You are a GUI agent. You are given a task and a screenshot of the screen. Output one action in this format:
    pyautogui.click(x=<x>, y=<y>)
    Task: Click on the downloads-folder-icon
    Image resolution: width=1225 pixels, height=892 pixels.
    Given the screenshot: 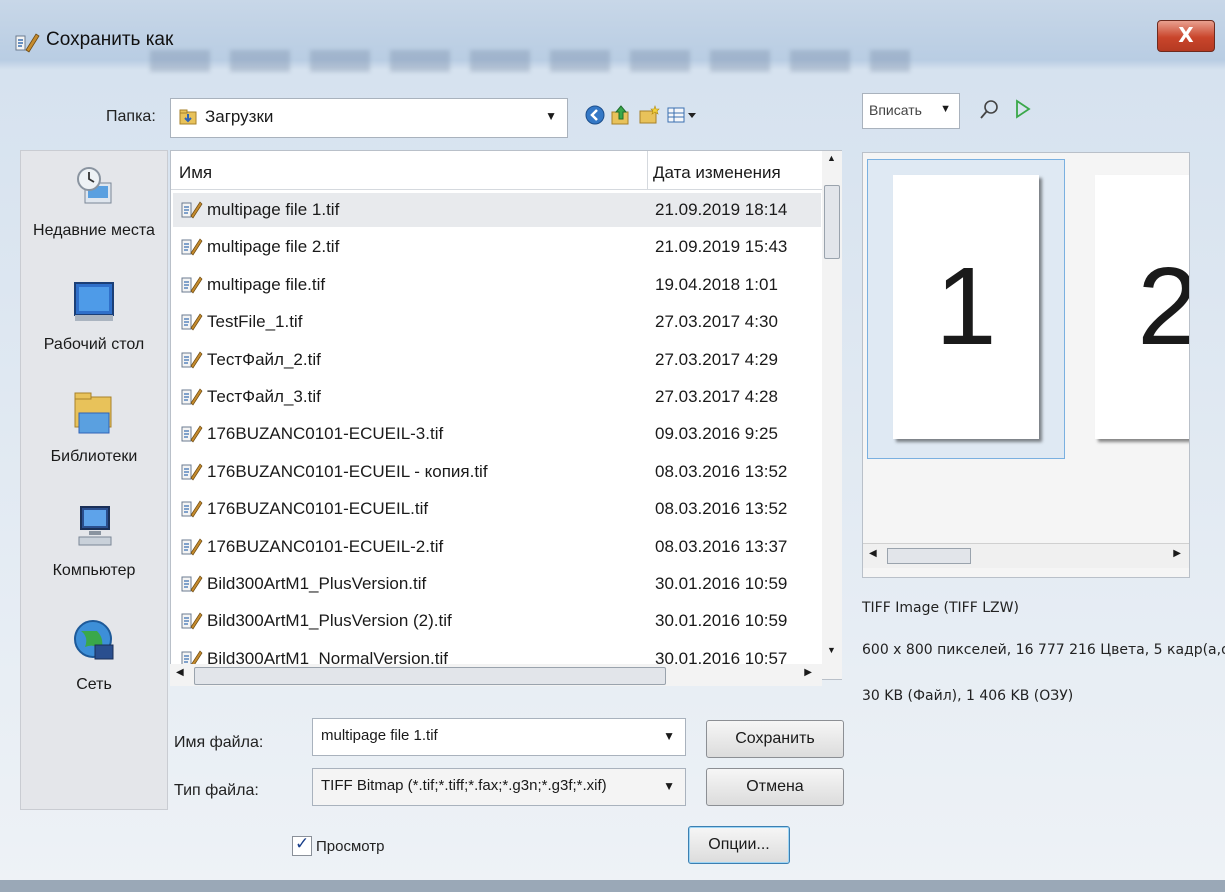 What is the action you would take?
    pyautogui.click(x=188, y=117)
    